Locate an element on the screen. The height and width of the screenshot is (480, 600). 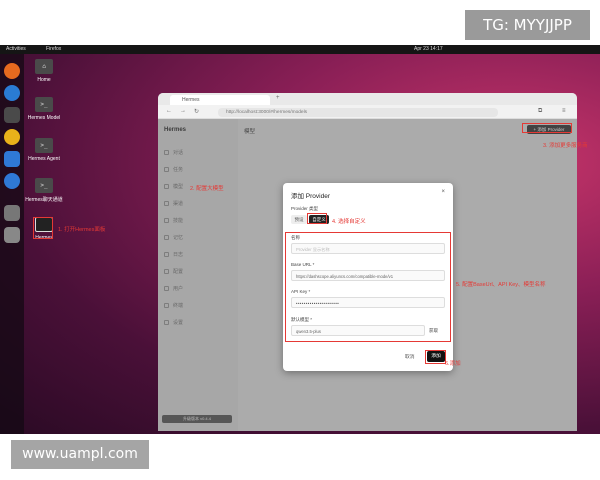
desktop-icon-hermes-agent: >_ Hermes Agent is located at coordinates (44, 150).